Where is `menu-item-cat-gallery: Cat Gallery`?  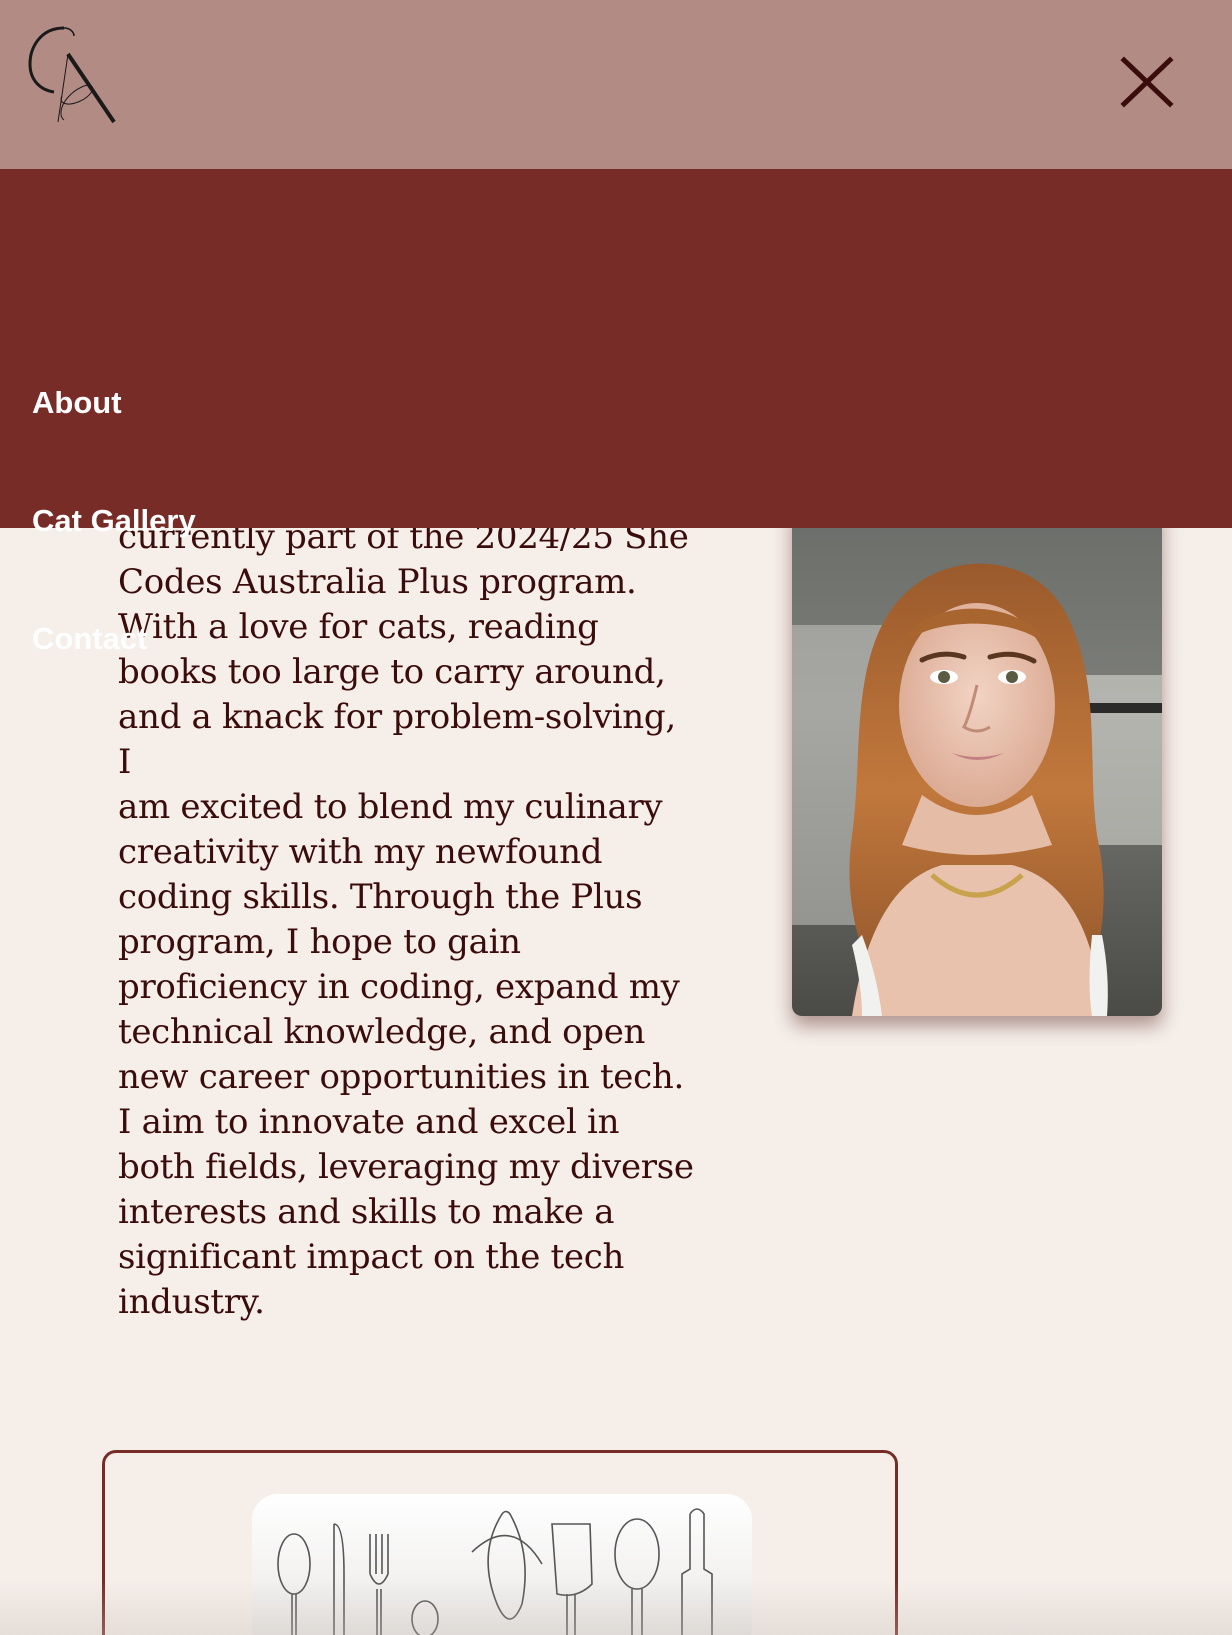 menu-item-cat-gallery: Cat Gallery is located at coordinates (114, 521).